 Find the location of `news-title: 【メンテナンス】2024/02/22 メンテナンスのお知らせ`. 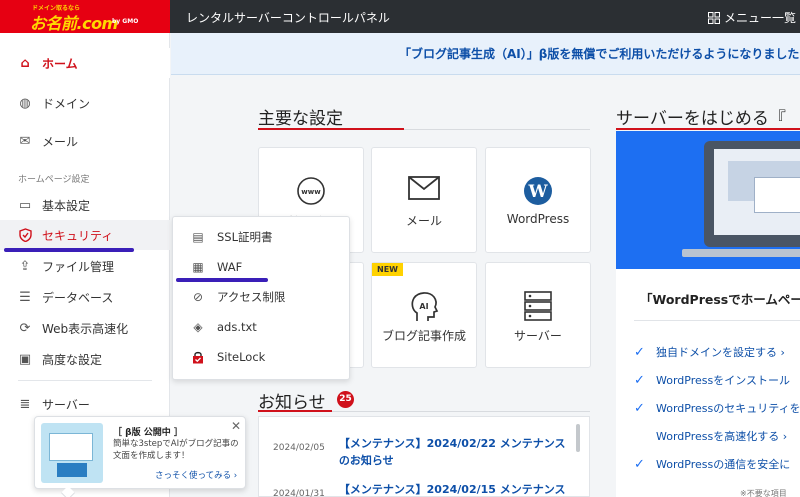

news-title: 【メンテナンス】2024/02/22 メンテナンスのお知らせ is located at coordinates (456, 452).